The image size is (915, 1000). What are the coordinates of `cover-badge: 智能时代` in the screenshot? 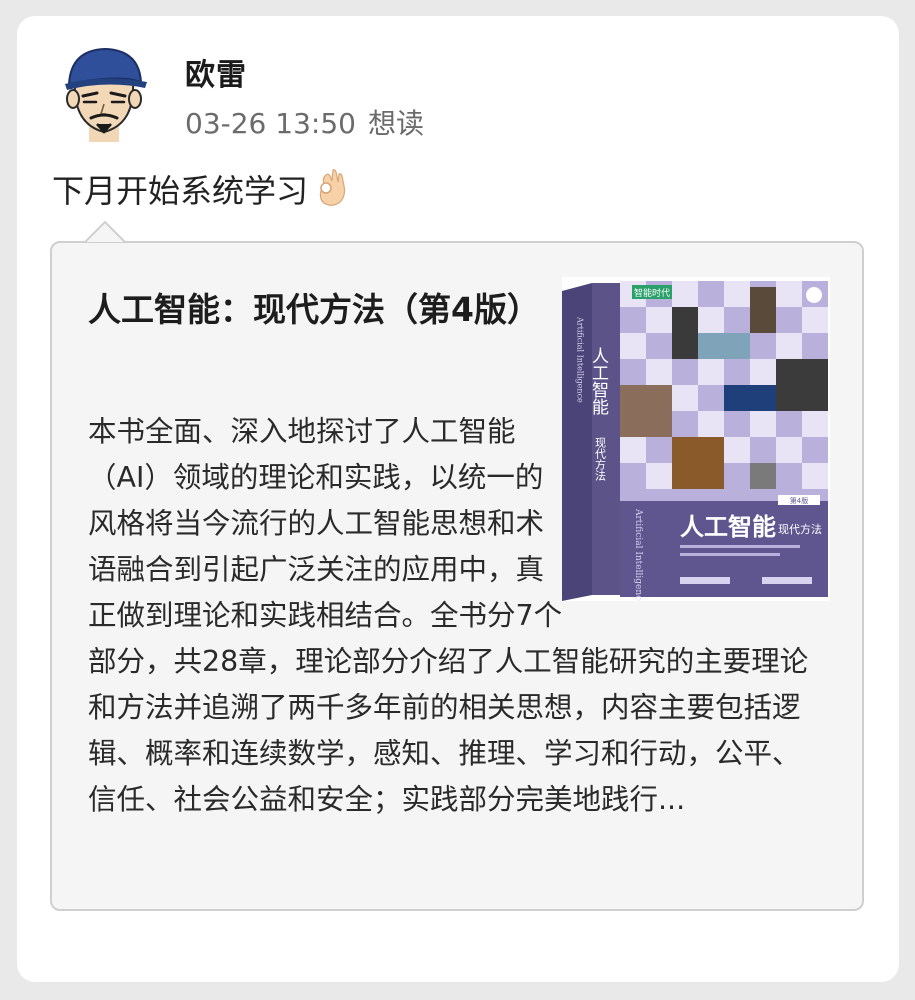 It's located at (652, 293).